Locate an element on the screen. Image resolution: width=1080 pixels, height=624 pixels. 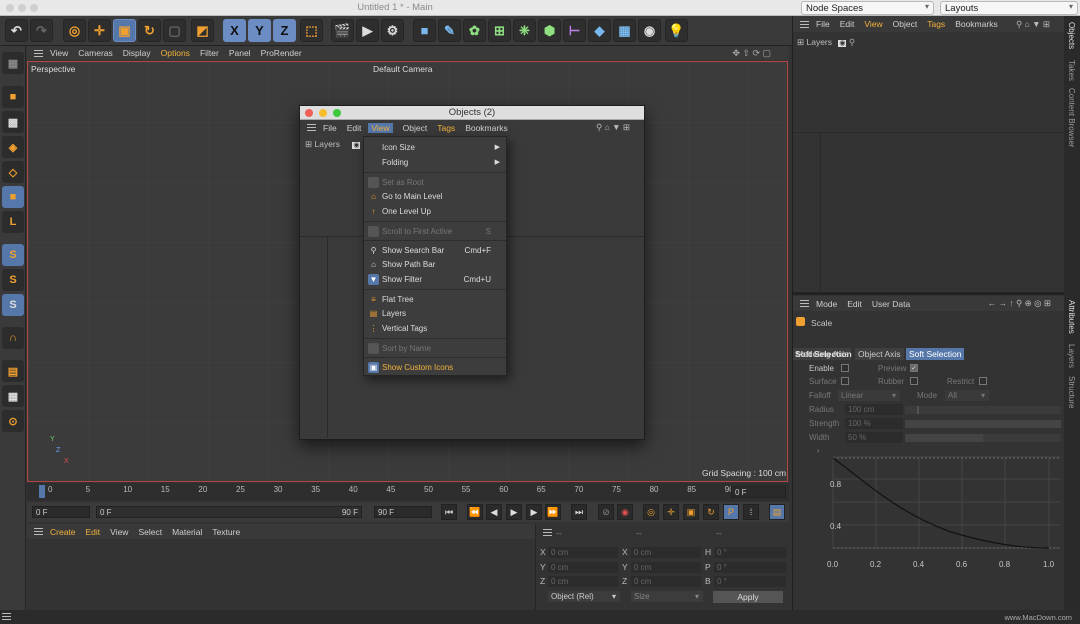
end-frame-field: 90 F is located at coordinates (403, 512).